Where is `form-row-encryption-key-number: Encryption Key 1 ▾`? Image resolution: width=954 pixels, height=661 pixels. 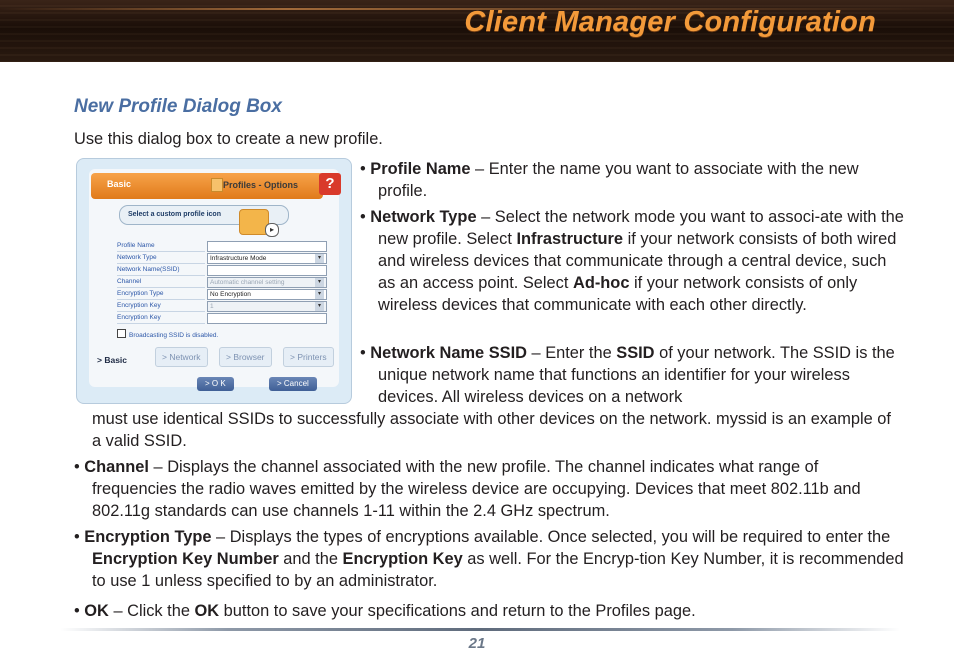
form-row-encryption-key-number: Encryption Key 1 ▾ is located at coordinates (222, 306).